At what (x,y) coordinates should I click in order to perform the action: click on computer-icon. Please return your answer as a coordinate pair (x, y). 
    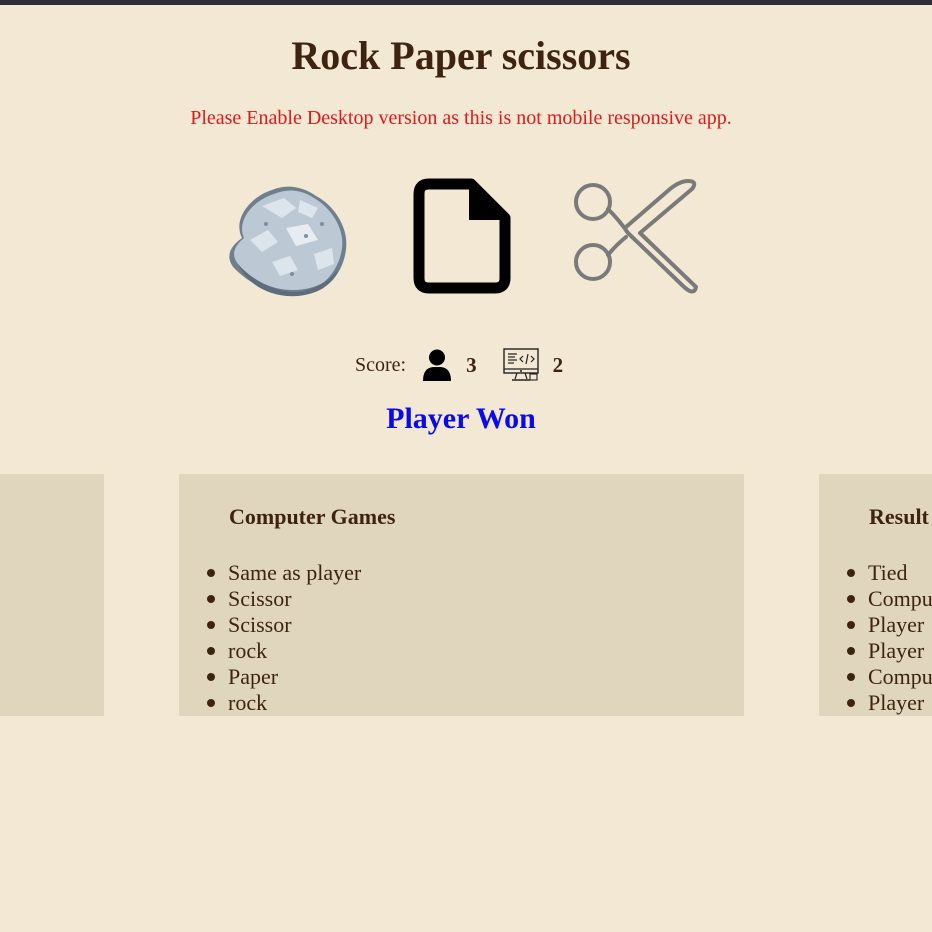
    Looking at the image, I should click on (520, 364).